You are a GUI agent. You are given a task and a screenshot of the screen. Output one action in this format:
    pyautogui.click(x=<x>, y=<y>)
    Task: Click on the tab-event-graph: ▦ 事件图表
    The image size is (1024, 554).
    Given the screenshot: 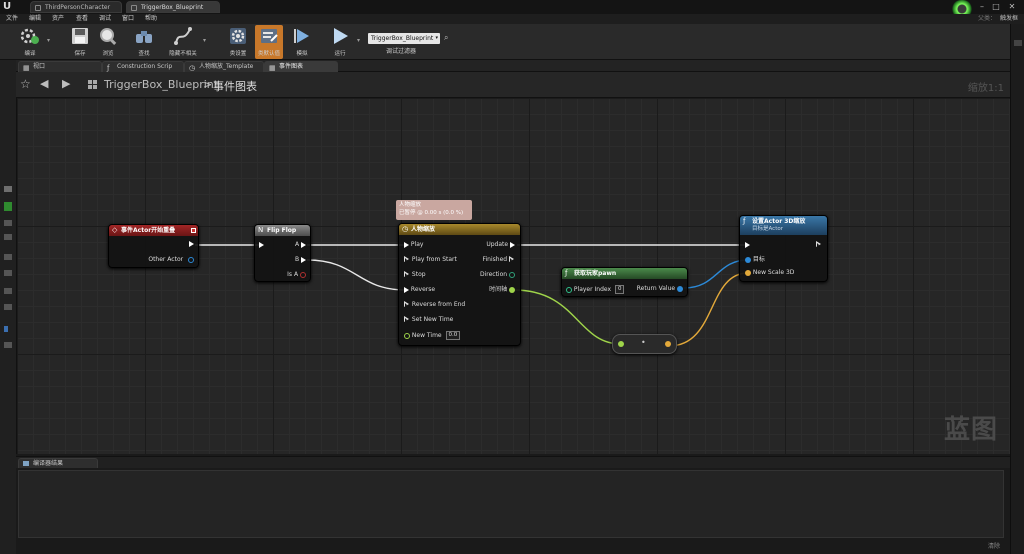 What is the action you would take?
    pyautogui.click(x=301, y=66)
    